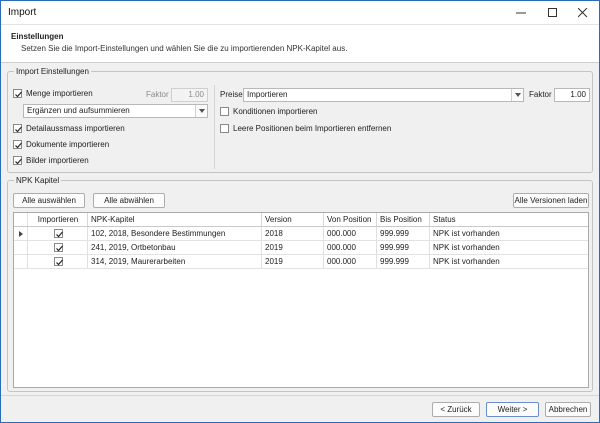 The image size is (600, 423). Describe the element at coordinates (189, 95) in the screenshot. I see `faktor-left-input: 1.00` at that location.